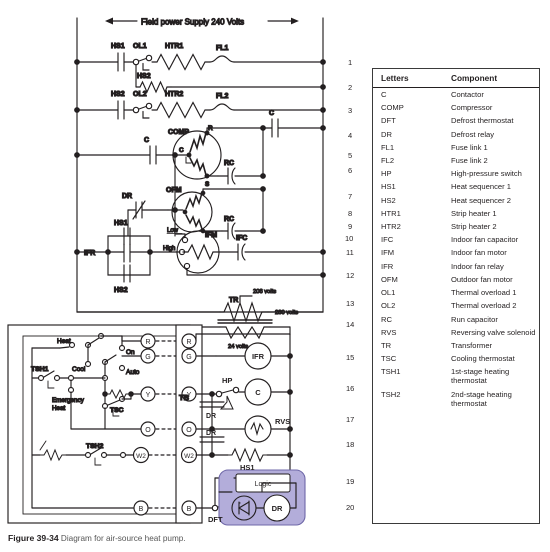 This screenshot has height=552, width=550. Describe the element at coordinates (350, 303) in the screenshot. I see `rung-number: 13` at that location.